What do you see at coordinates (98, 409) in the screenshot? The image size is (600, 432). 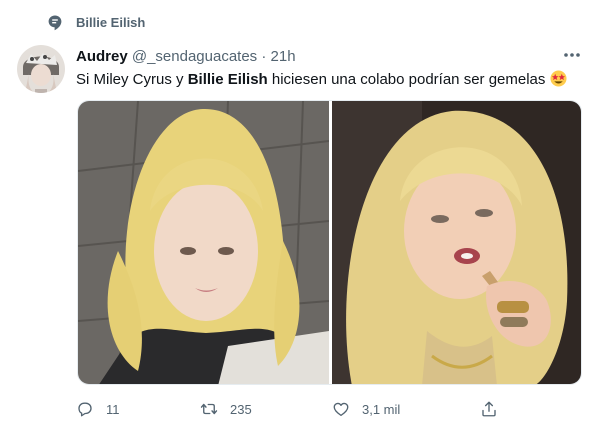 I see `reply-button: 11` at bounding box center [98, 409].